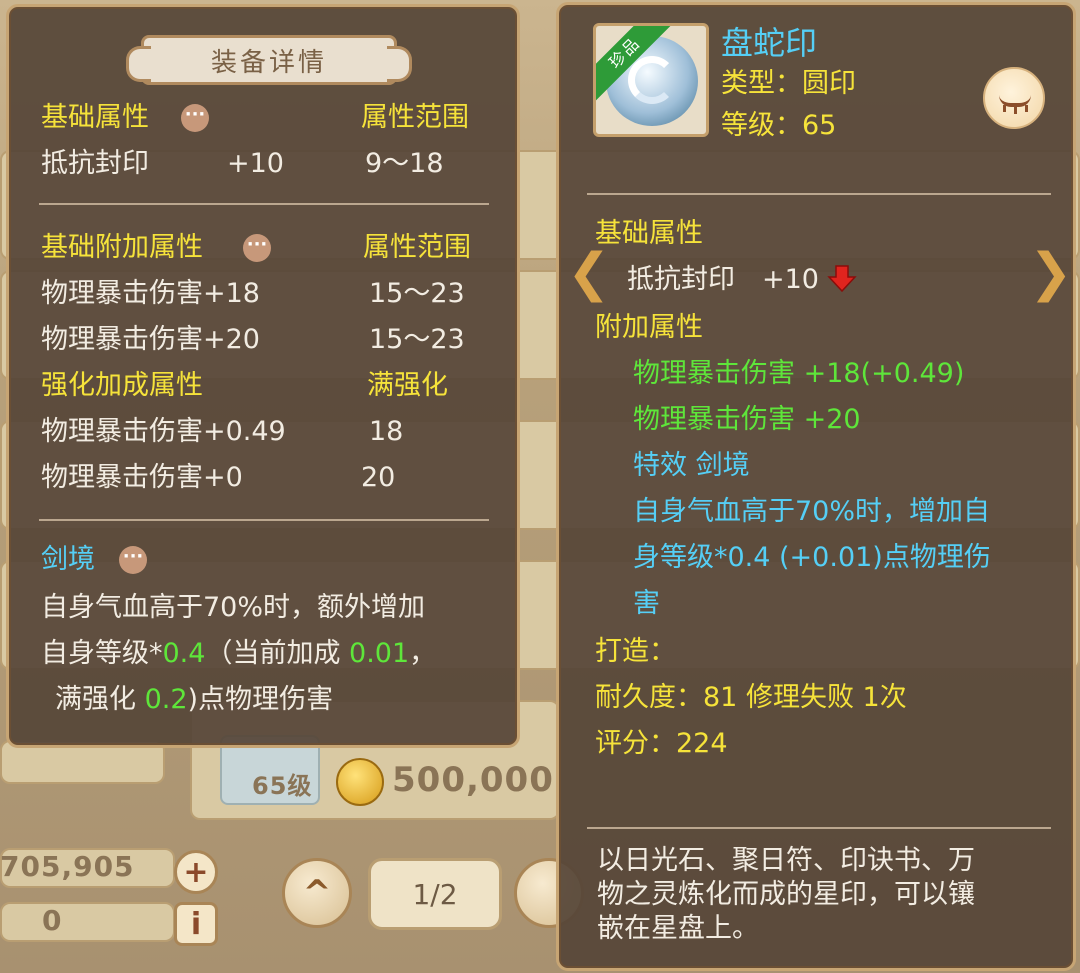 Image resolution: width=1080 pixels, height=973 pixels. What do you see at coordinates (379, 653) in the screenshot?
I see `effect-current-bonus: 0.01` at bounding box center [379, 653].